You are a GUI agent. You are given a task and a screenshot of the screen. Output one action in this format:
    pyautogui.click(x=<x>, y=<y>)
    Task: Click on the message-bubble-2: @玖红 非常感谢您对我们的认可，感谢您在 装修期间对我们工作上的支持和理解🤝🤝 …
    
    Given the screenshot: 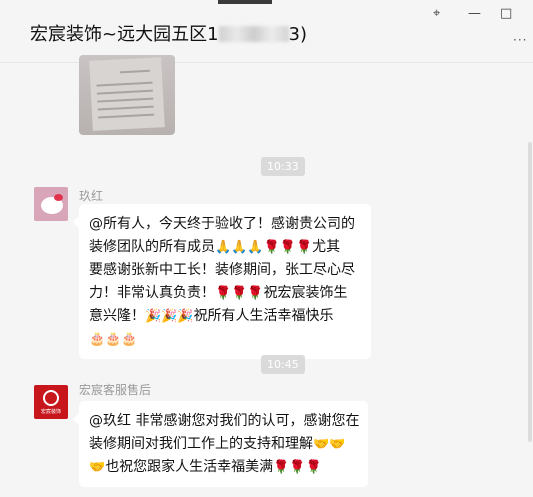 What is the action you would take?
    pyautogui.click(x=220, y=444)
    